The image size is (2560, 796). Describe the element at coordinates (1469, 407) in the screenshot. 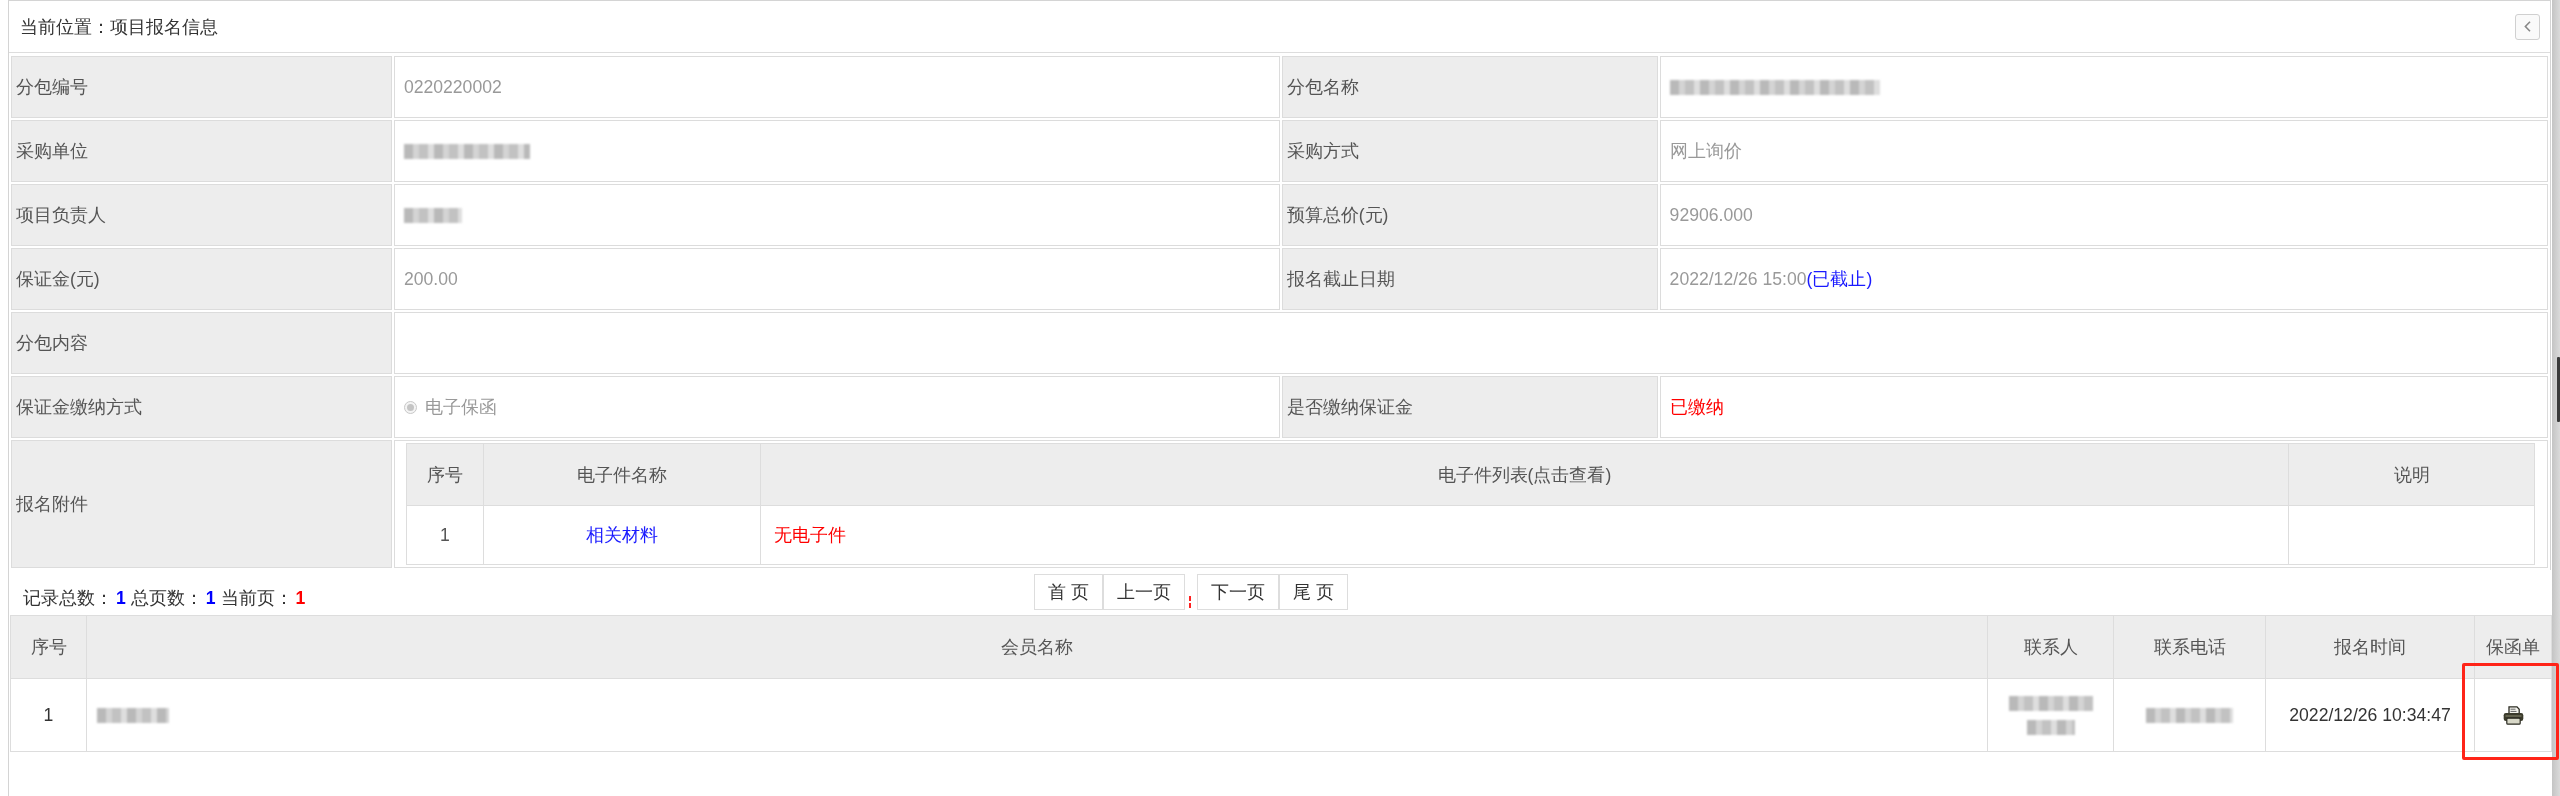

I see `field-label: 是否缴纳保证金` at that location.